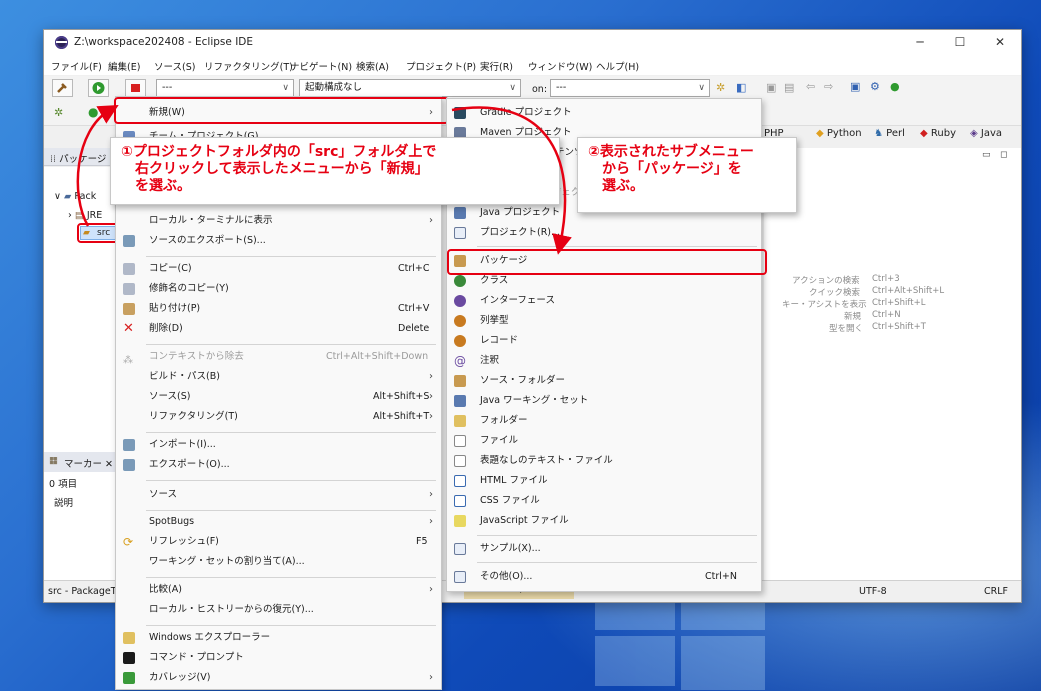 The height and width of the screenshot is (691, 1041). Describe the element at coordinates (511, 180) in the screenshot. I see `arrow-new-to-package` at that location.